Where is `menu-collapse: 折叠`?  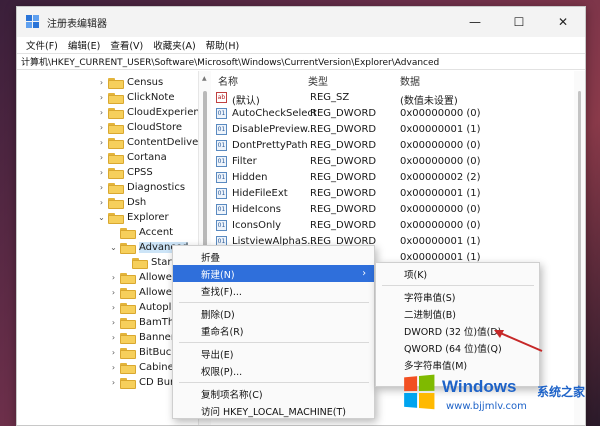
menu-collapse: 折叠 is located at coordinates (273, 256).